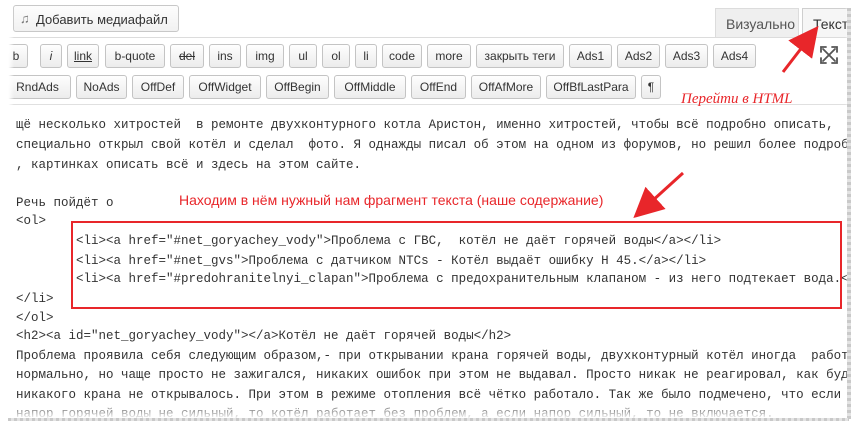 Image resolution: width=857 pixels, height=427 pixels. Describe the element at coordinates (370, 87) in the screenshot. I see `qt-offmiddle-button: OffMiddle` at that location.